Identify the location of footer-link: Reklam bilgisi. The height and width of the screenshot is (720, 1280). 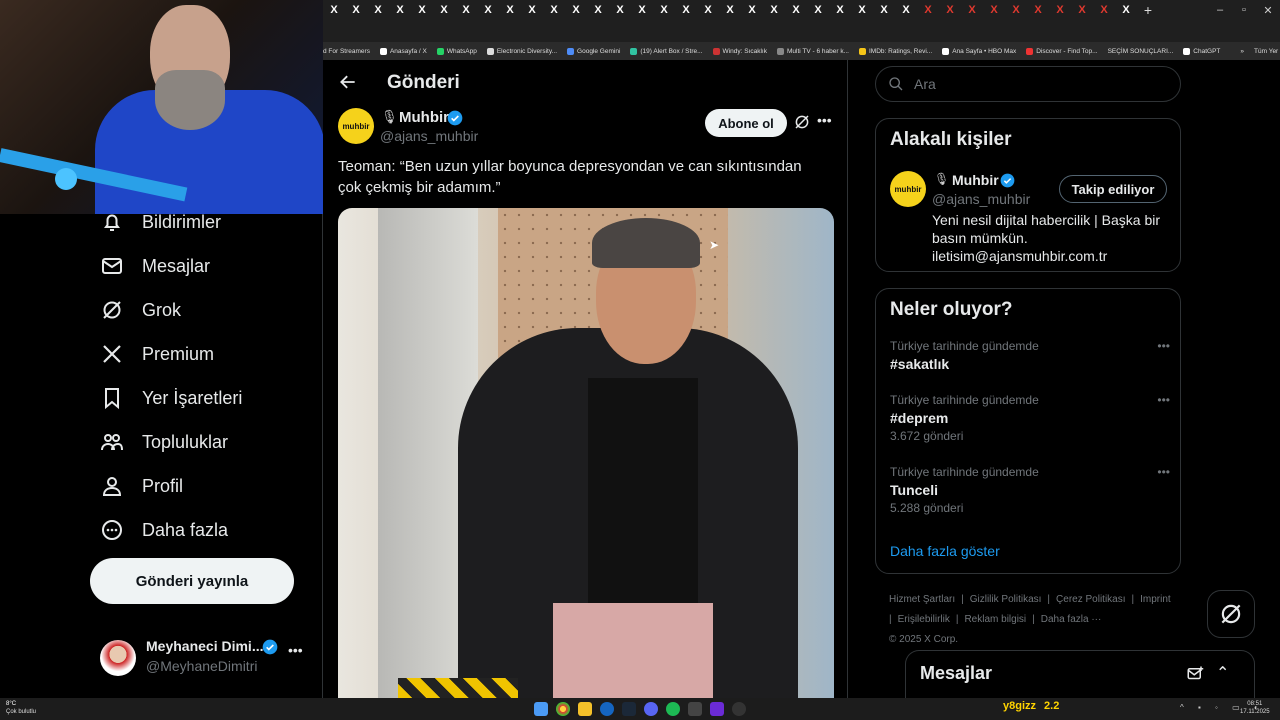
(995, 619).